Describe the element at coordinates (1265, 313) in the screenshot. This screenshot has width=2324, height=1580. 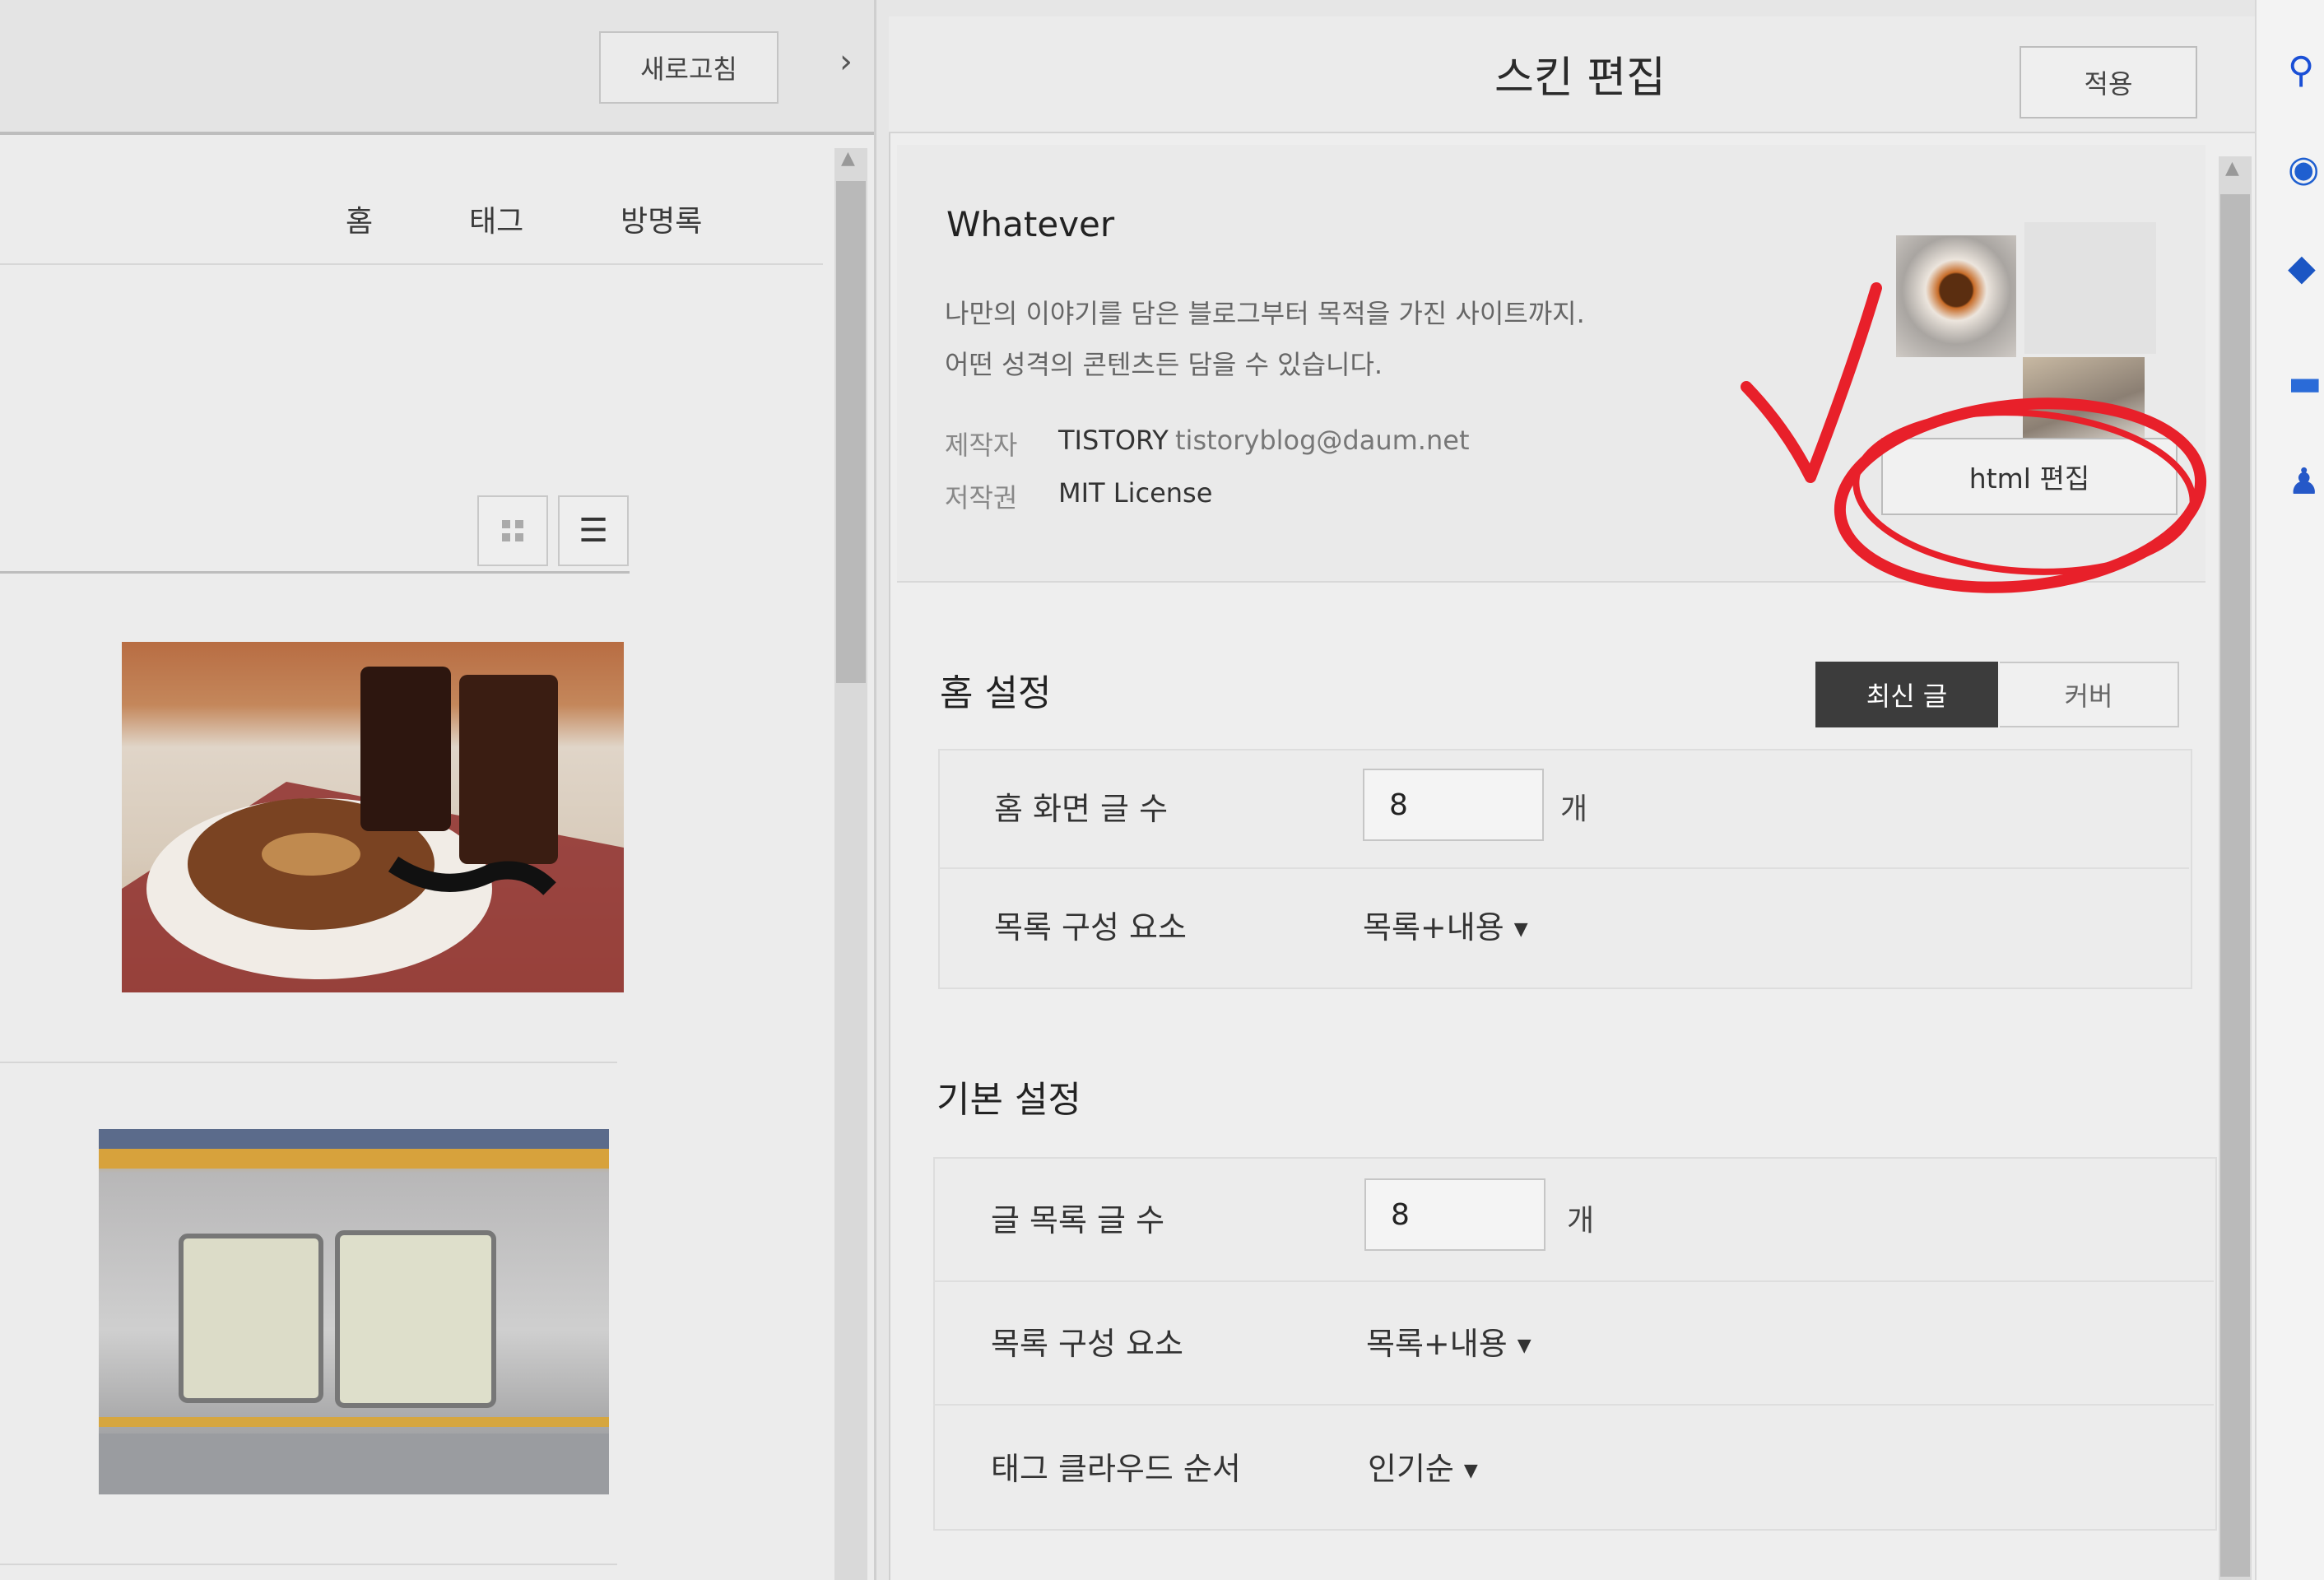
I see `skin-description: 나만의 이야기를 담은 블로그부터 목적을 가진 사이트까지.` at that location.